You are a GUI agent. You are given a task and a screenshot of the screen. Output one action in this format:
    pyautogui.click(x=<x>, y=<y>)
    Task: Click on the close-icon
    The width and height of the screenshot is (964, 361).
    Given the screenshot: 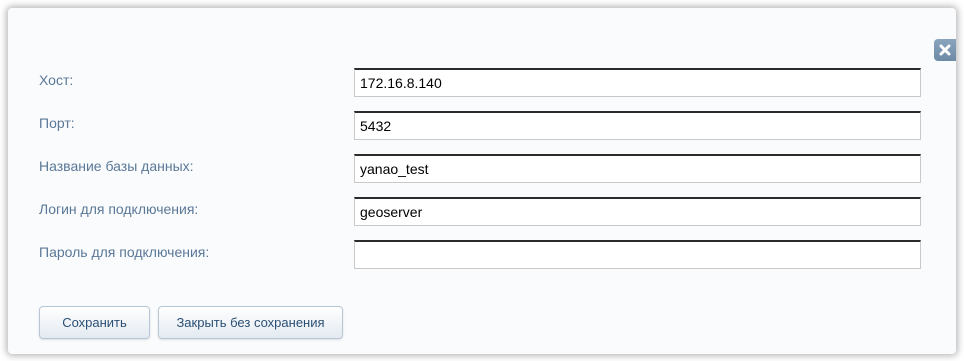 What is the action you would take?
    pyautogui.click(x=945, y=50)
    